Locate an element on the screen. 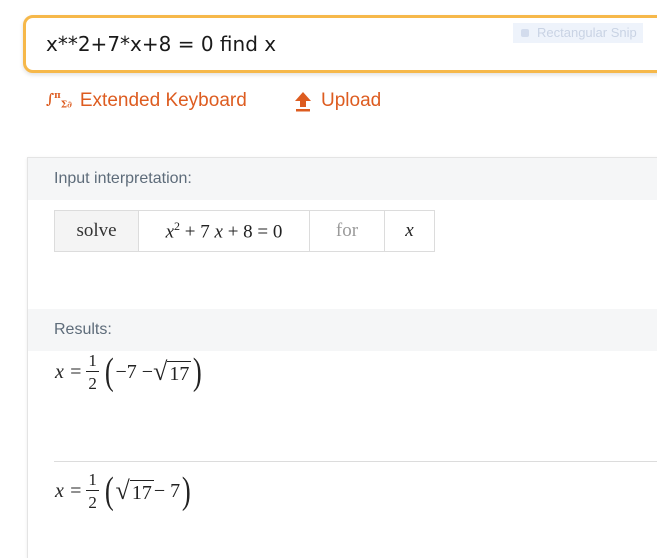  results-header: Results: is located at coordinates (342, 330).